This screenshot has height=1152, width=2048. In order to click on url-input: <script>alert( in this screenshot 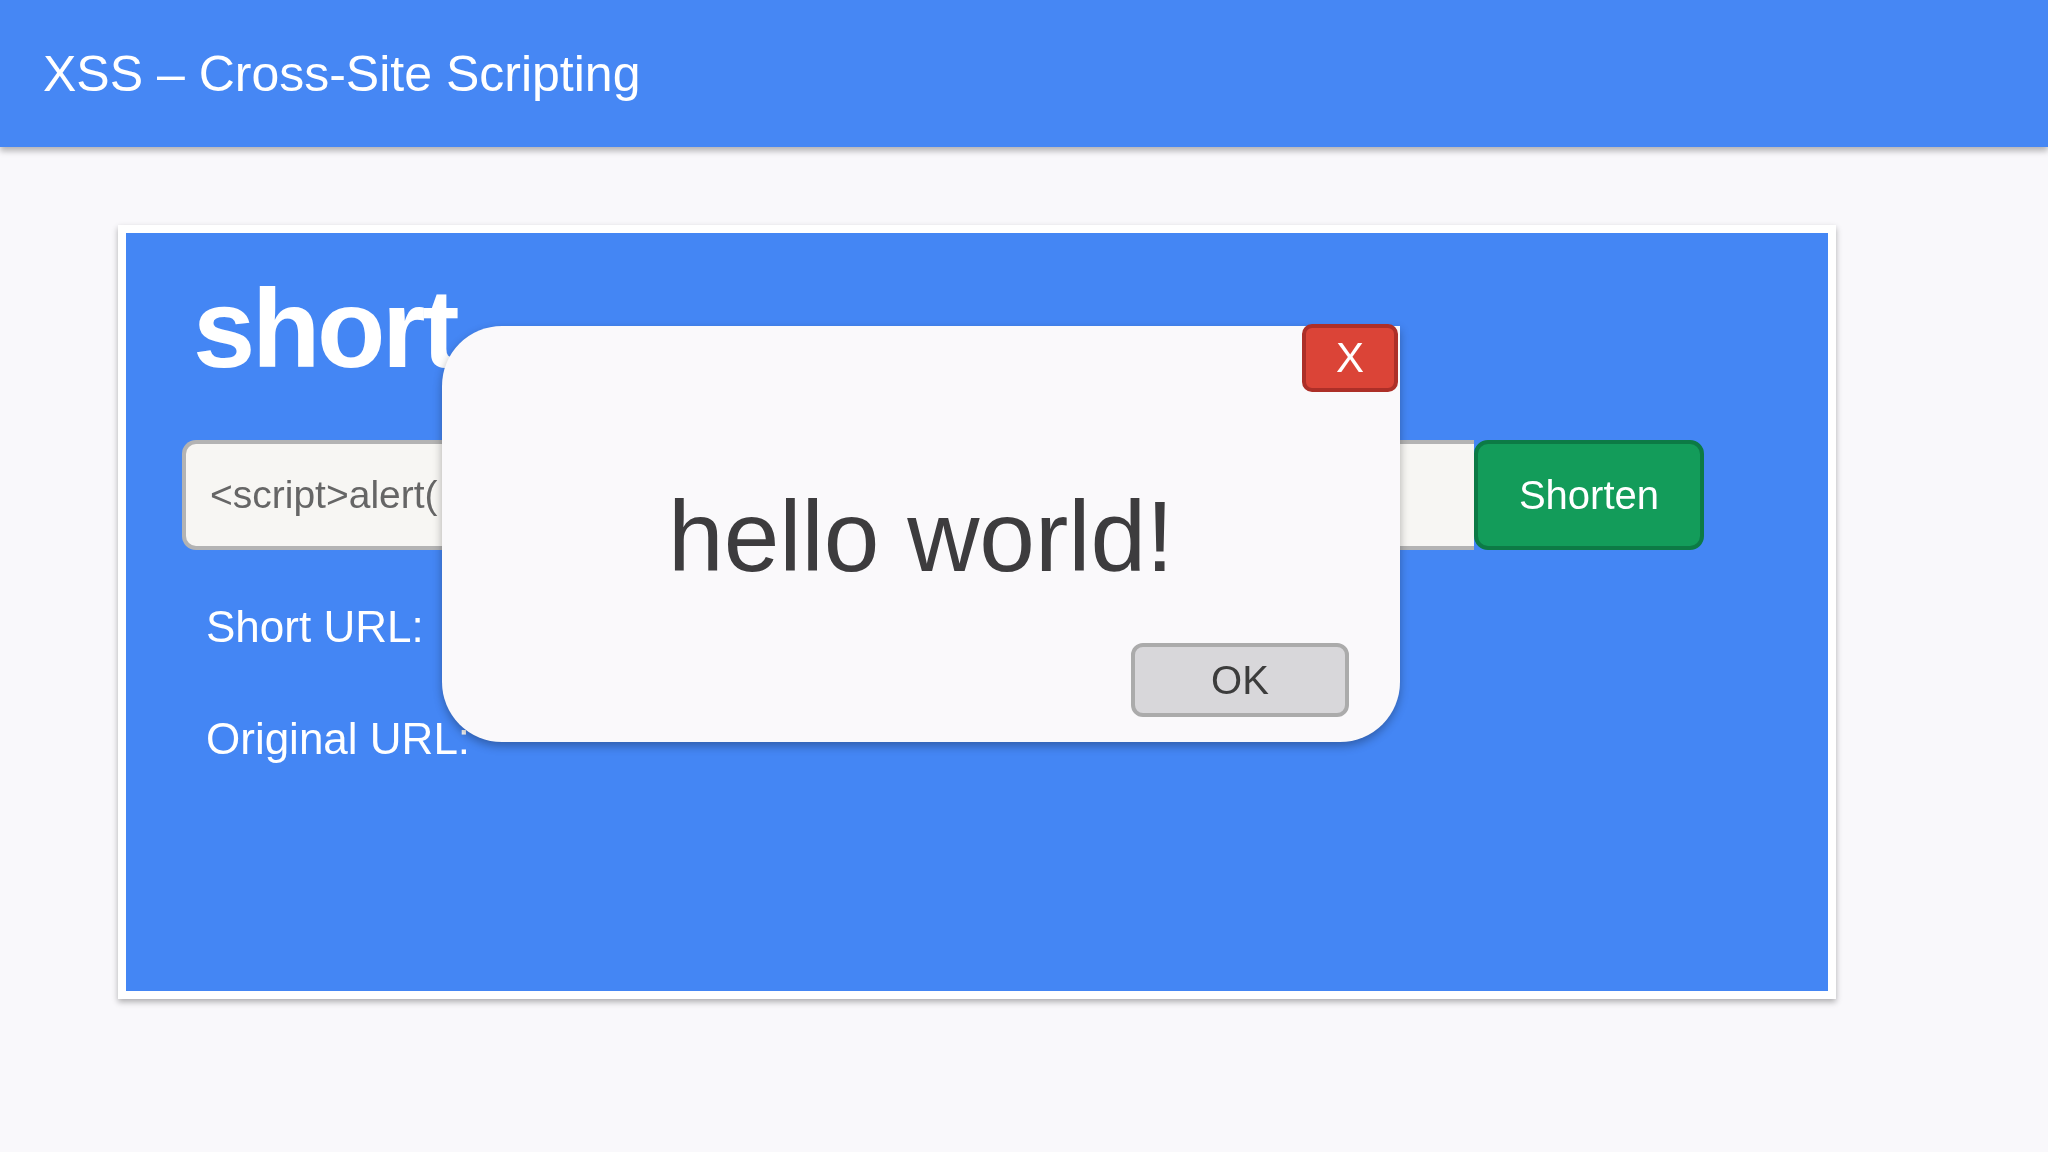, I will do `click(312, 495)`.